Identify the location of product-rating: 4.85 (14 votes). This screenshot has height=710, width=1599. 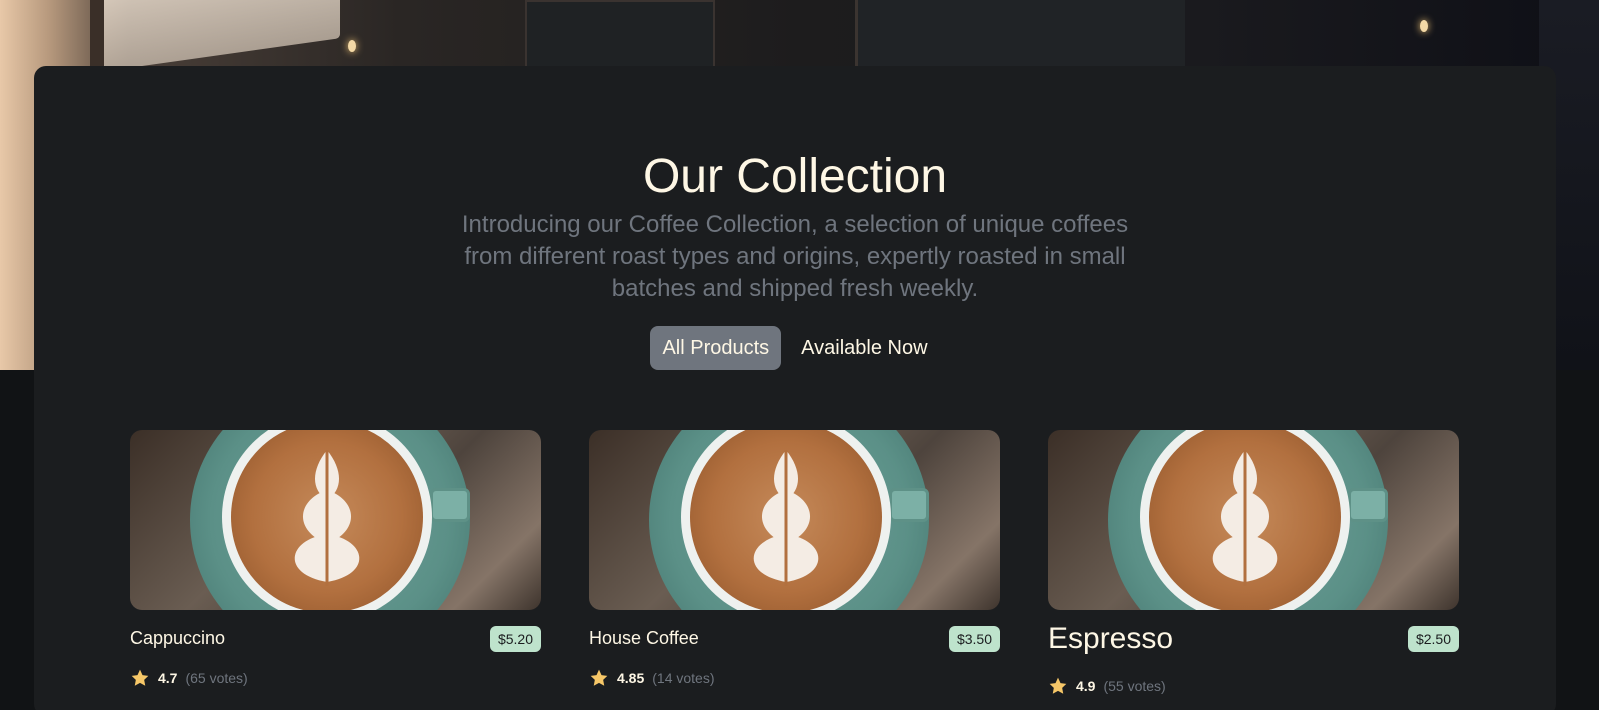
(652, 678).